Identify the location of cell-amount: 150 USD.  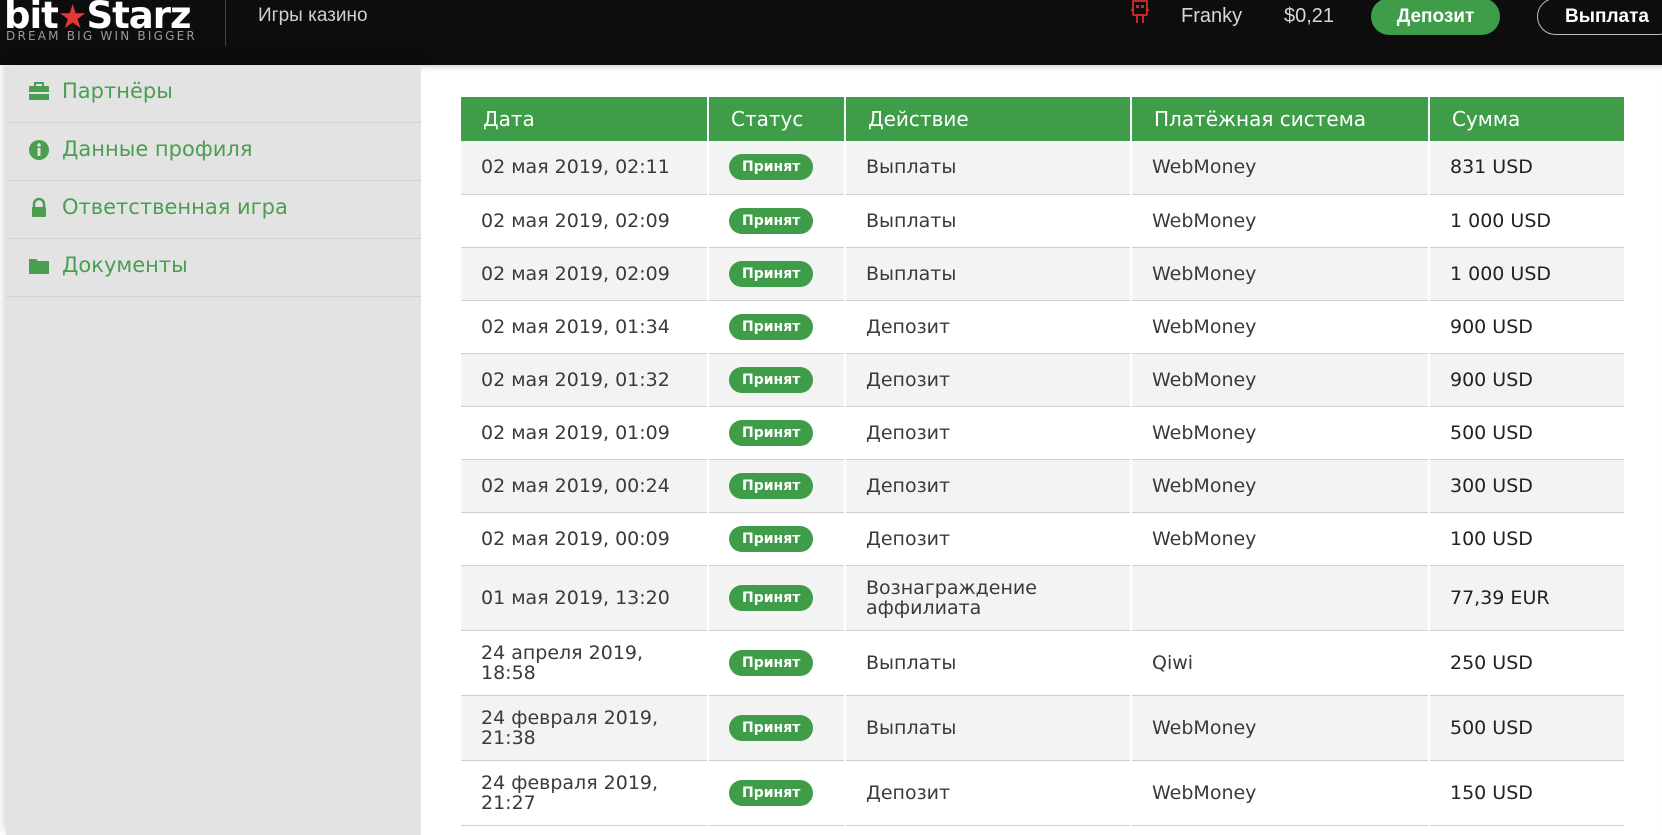
(1526, 793).